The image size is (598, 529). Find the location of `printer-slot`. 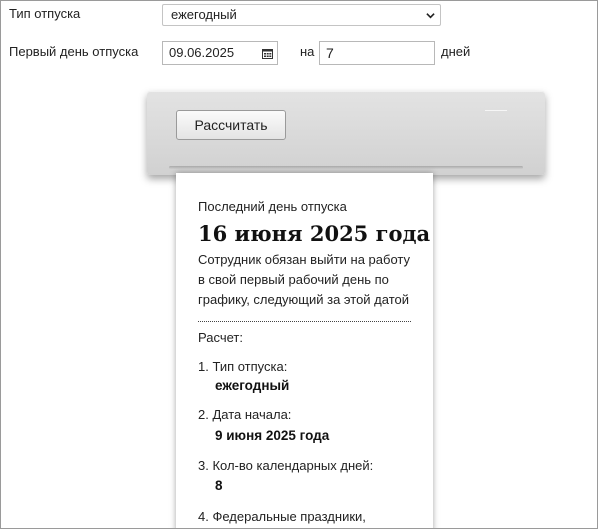

printer-slot is located at coordinates (346, 167).